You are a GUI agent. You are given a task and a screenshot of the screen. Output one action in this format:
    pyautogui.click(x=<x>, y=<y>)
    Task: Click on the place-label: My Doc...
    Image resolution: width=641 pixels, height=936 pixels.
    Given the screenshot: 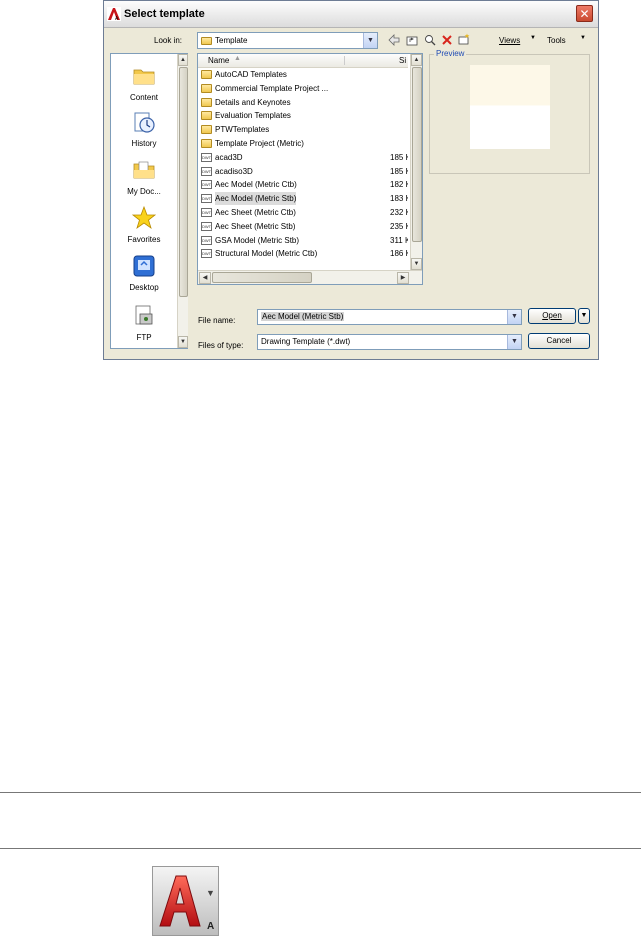 What is the action you would take?
    pyautogui.click(x=144, y=191)
    